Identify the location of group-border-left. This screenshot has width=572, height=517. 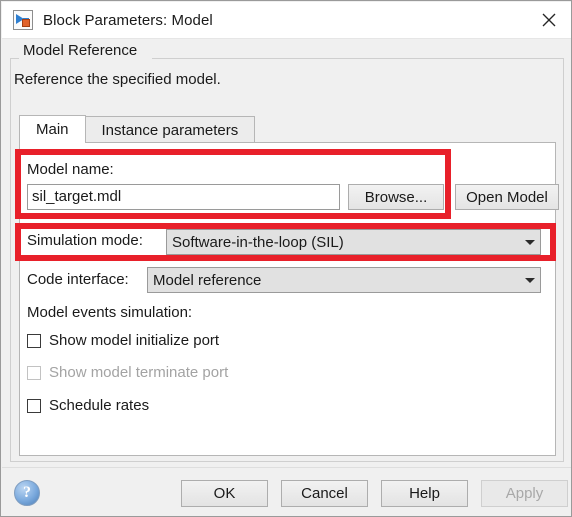
(14, 58).